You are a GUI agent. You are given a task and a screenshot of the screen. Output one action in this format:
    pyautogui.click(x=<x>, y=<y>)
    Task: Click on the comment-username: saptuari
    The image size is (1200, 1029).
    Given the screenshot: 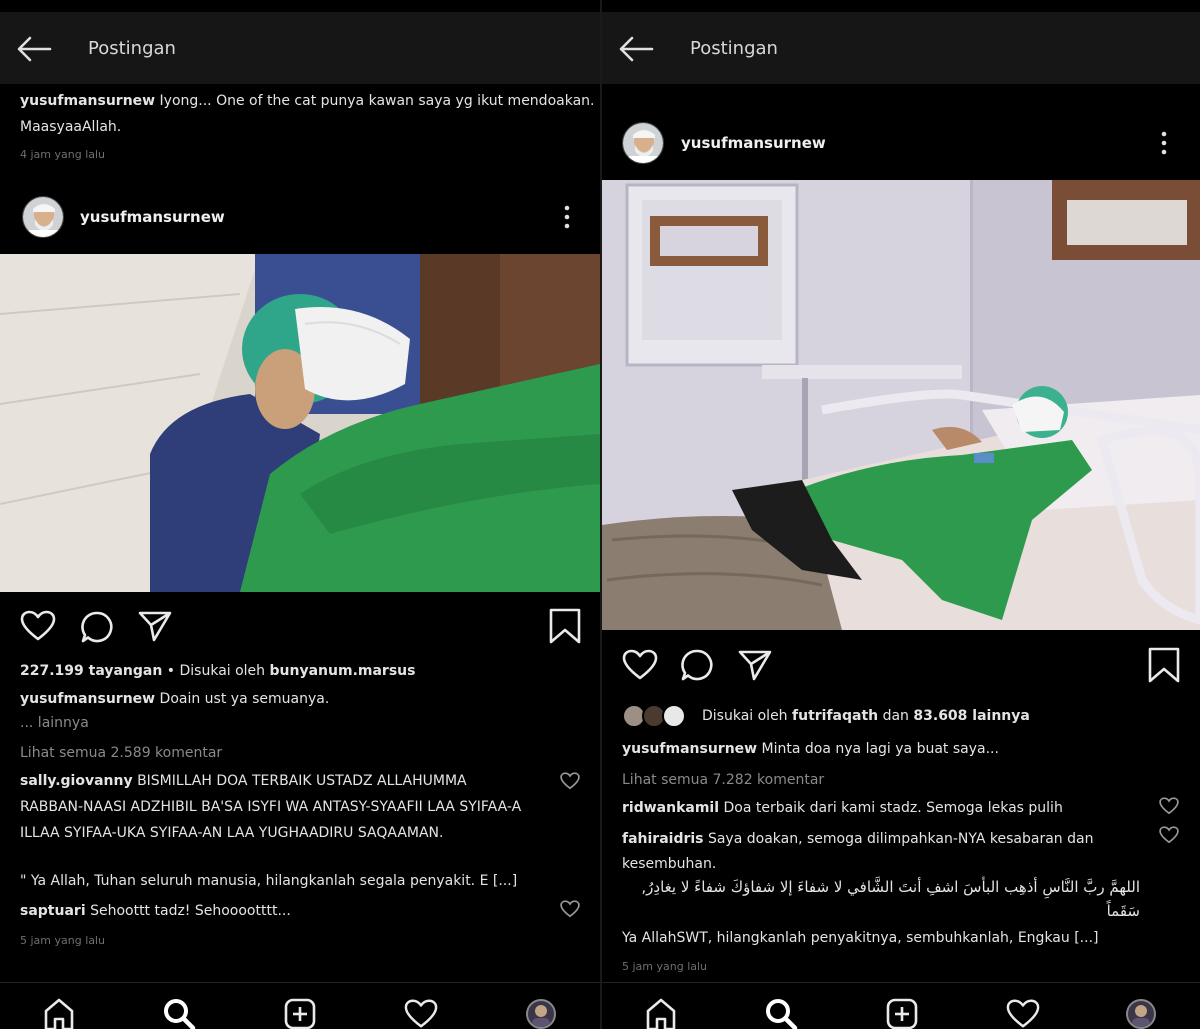 What is the action you would take?
    pyautogui.click(x=53, y=911)
    